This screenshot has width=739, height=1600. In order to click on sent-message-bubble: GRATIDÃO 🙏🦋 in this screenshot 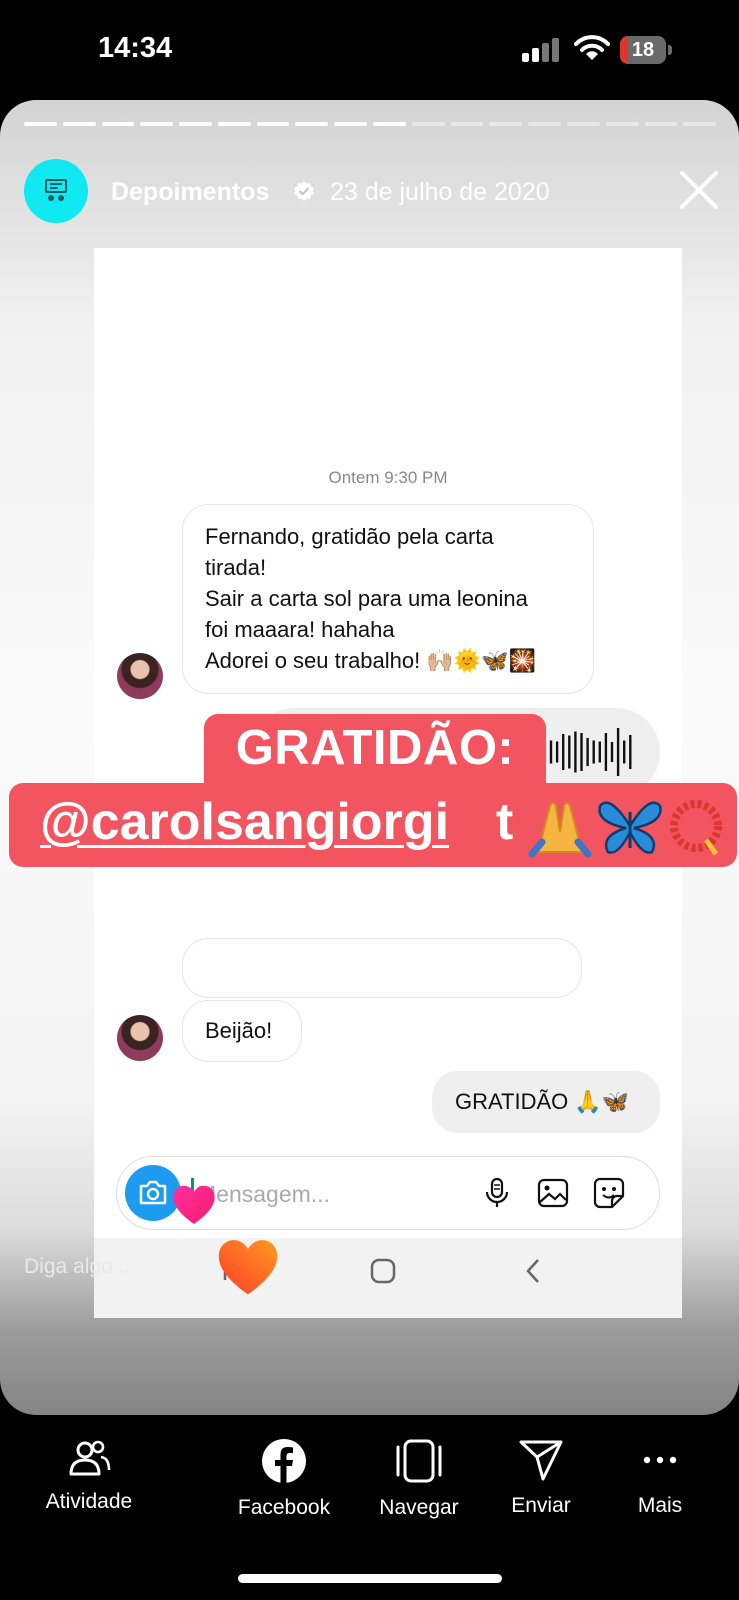, I will do `click(546, 1102)`.